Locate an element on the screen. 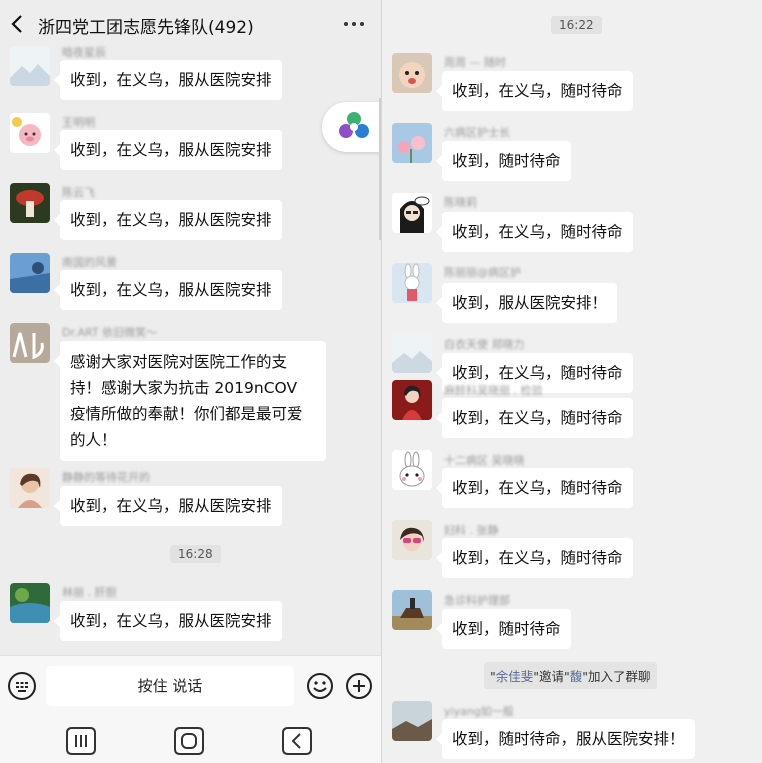  back-nav-icon is located at coordinates (297, 741).